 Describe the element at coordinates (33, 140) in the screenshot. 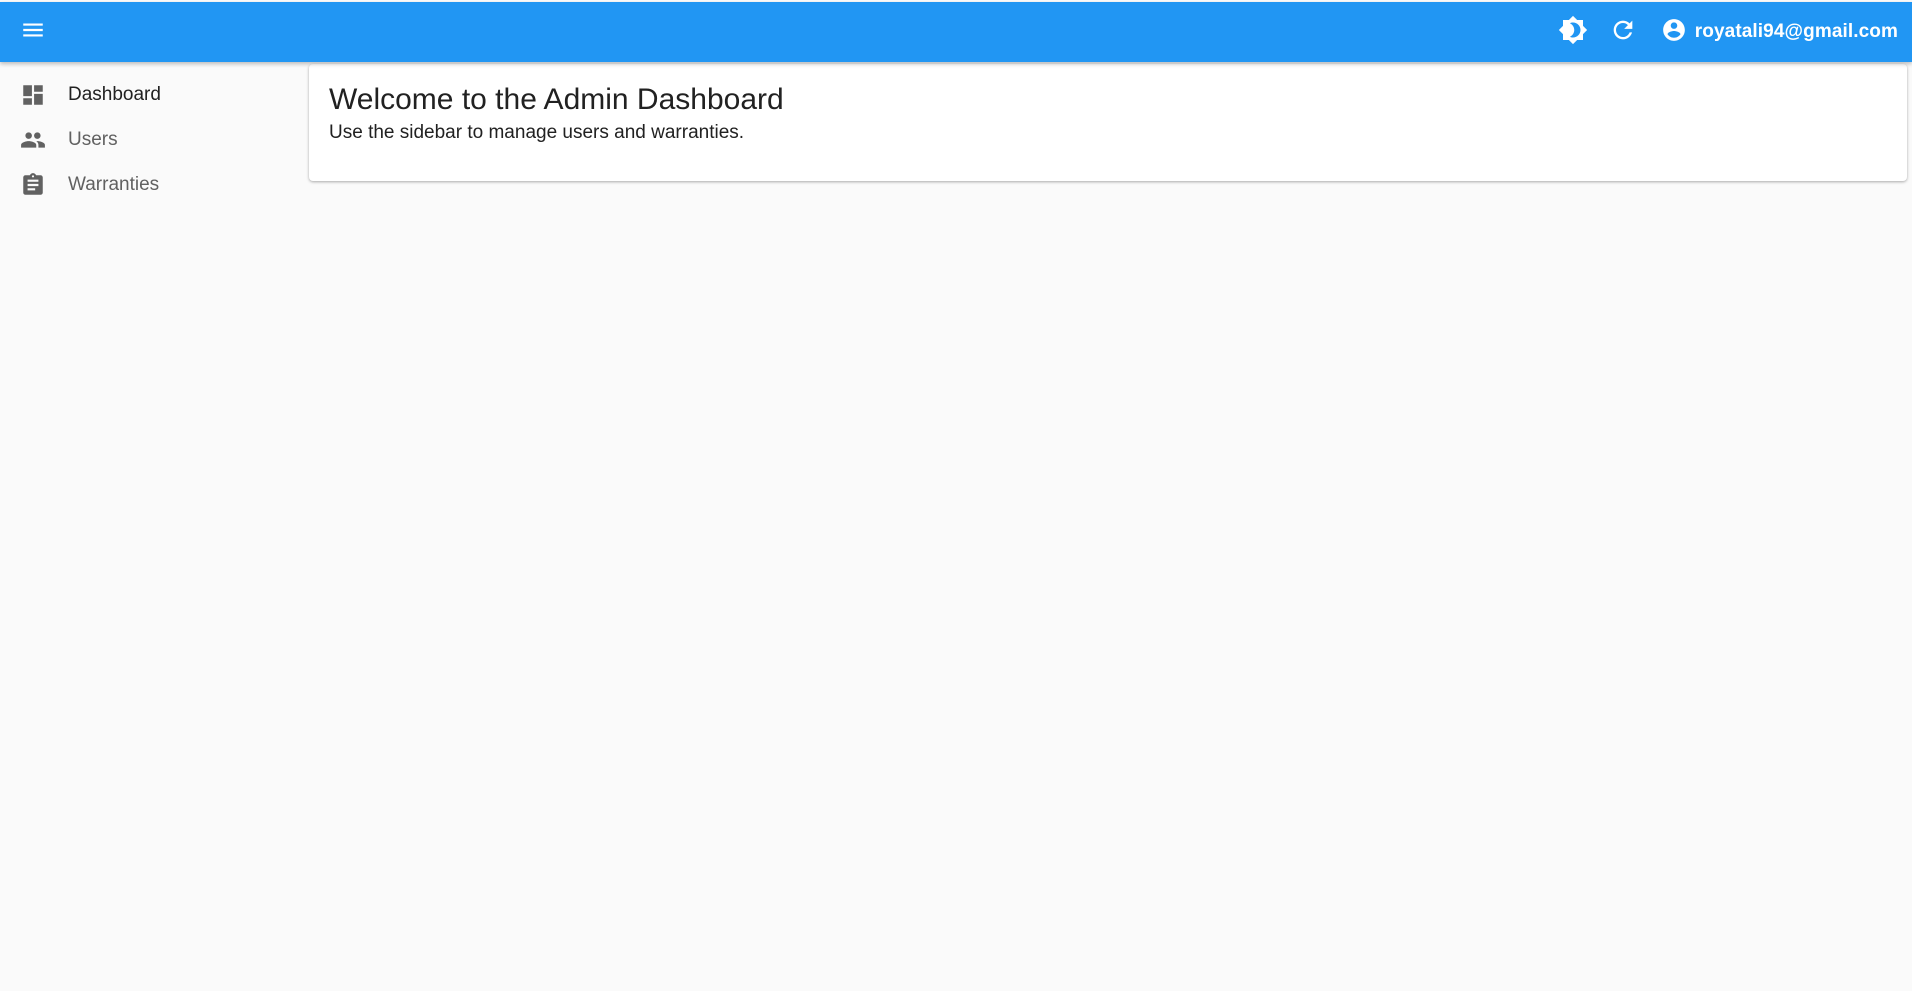

I see `people-icon` at that location.